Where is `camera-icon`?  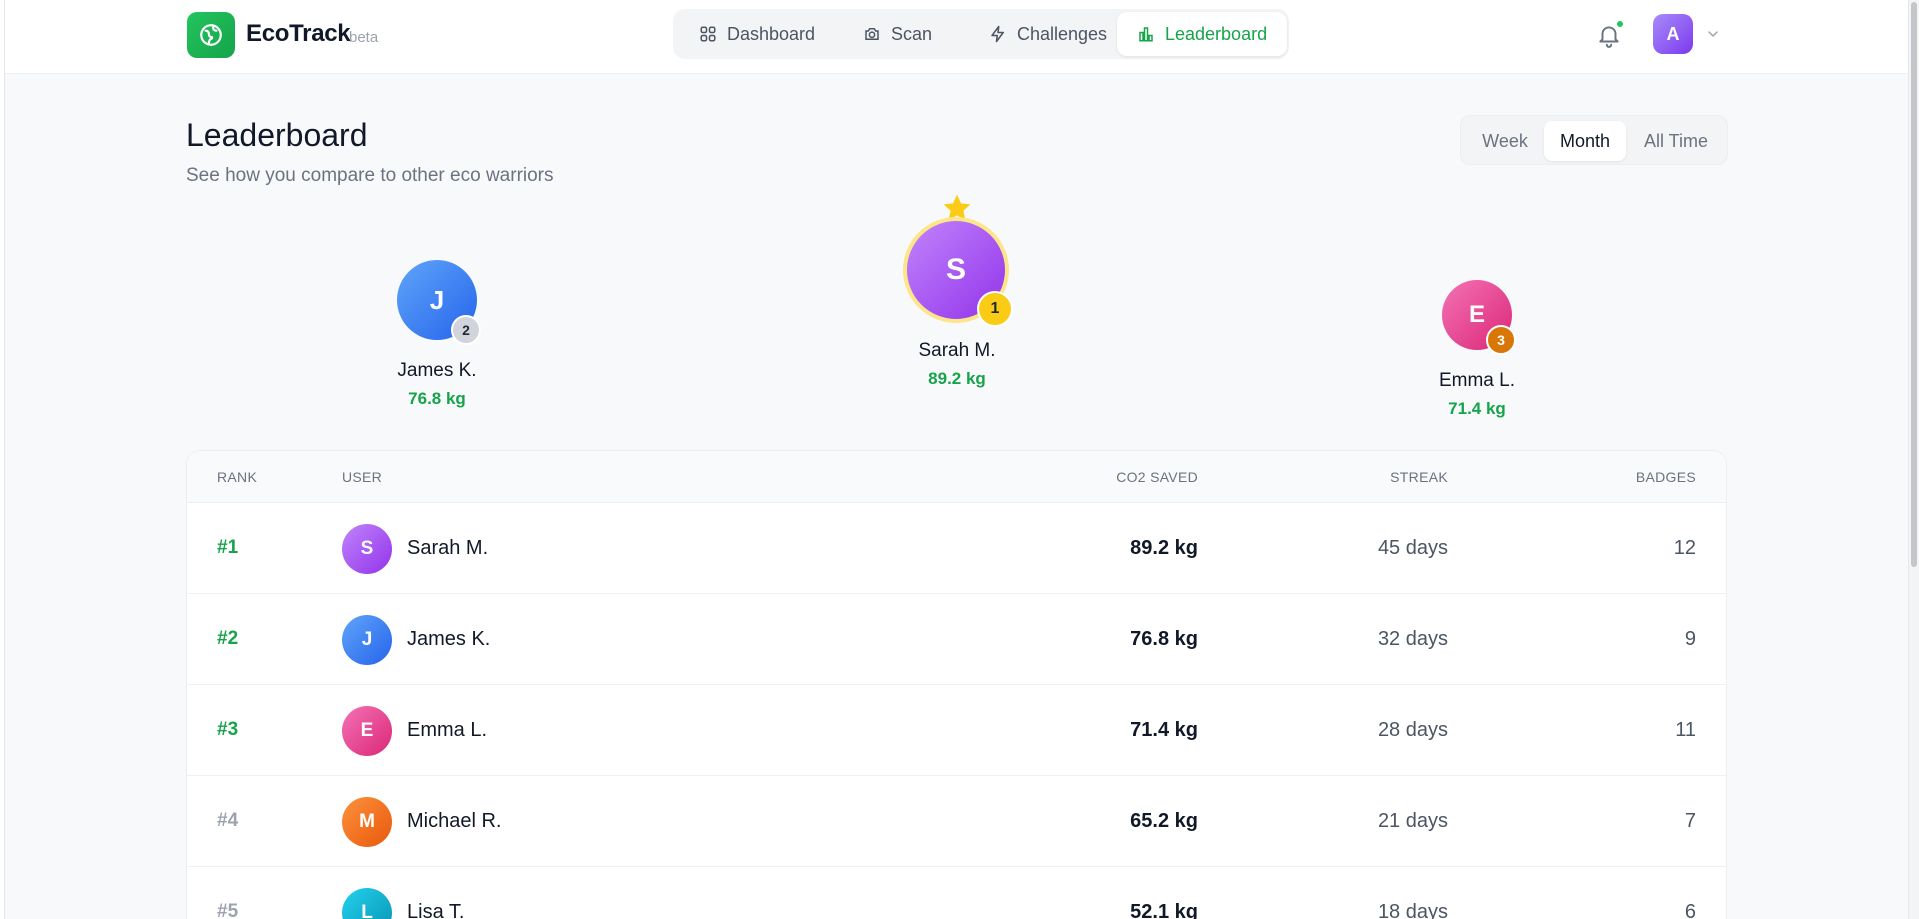
camera-icon is located at coordinates (872, 34).